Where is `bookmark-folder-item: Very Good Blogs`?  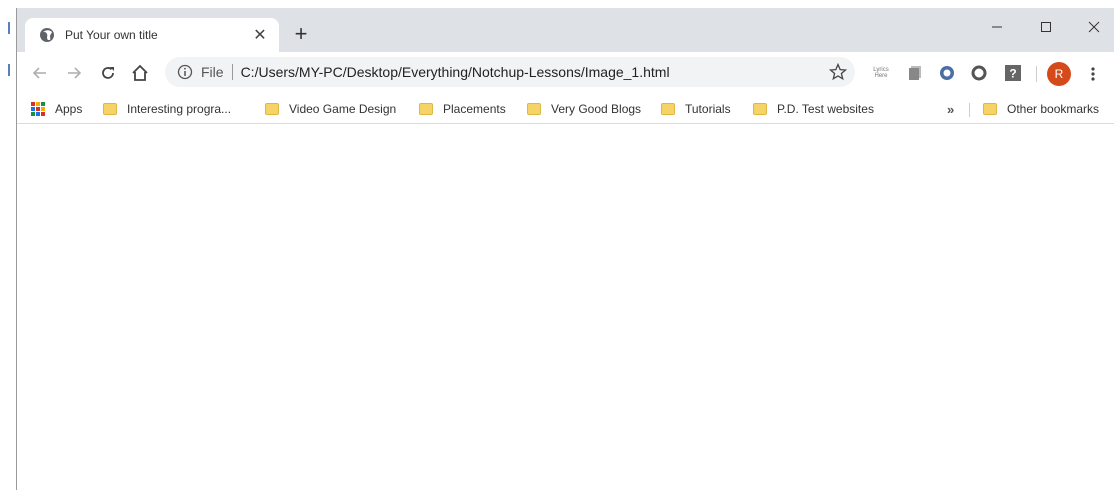 bookmark-folder-item: Very Good Blogs is located at coordinates (584, 109).